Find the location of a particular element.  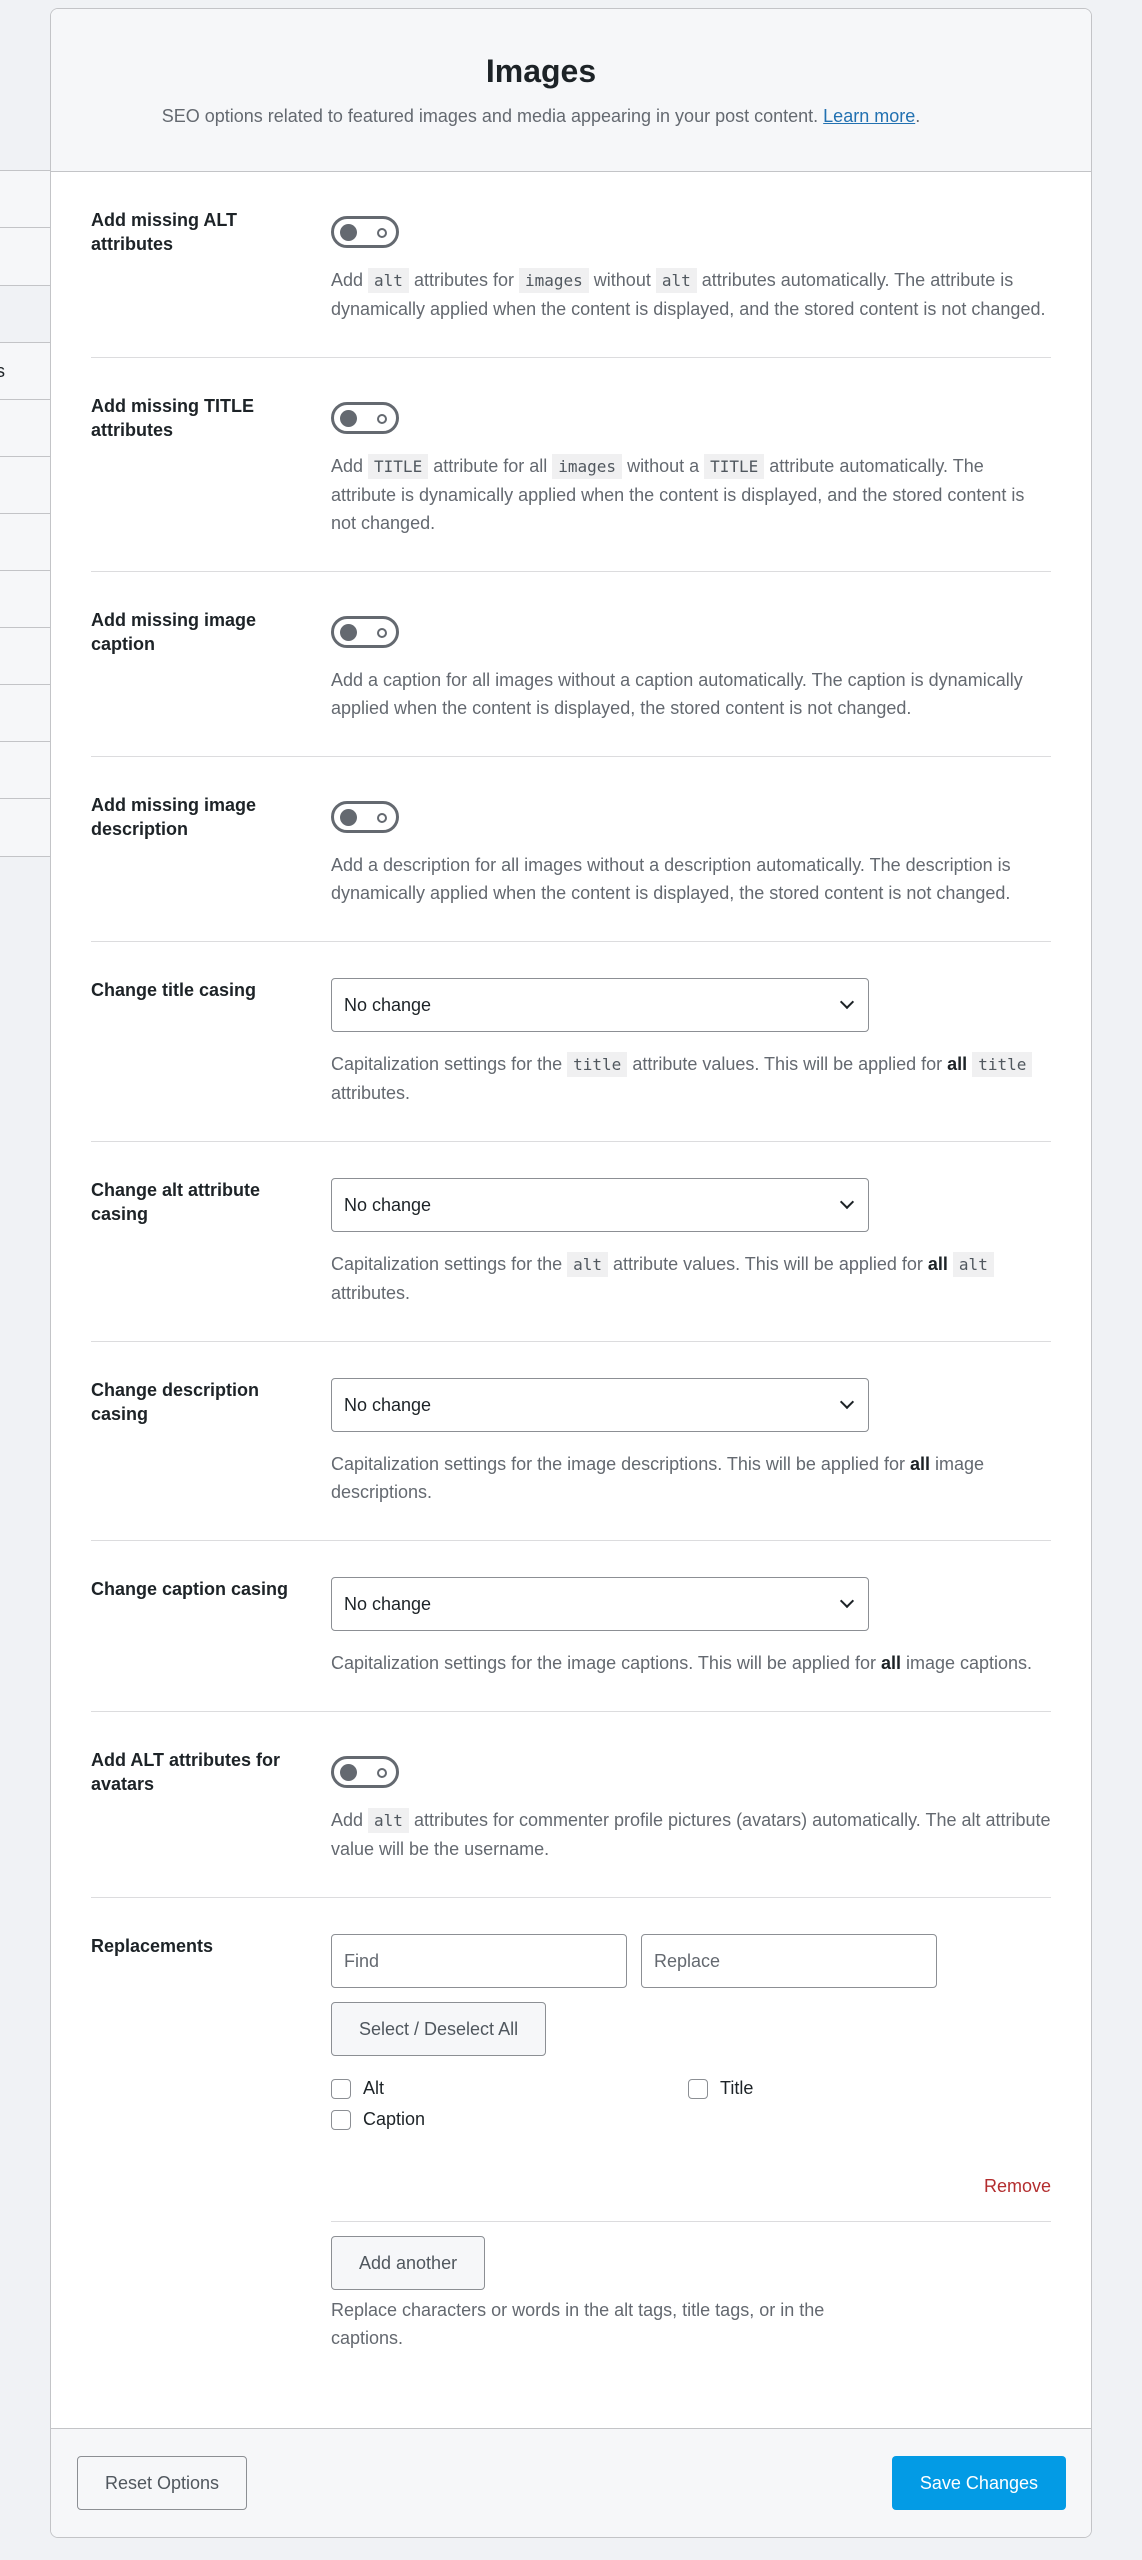

caption-casing-select: No change is located at coordinates (600, 1604).